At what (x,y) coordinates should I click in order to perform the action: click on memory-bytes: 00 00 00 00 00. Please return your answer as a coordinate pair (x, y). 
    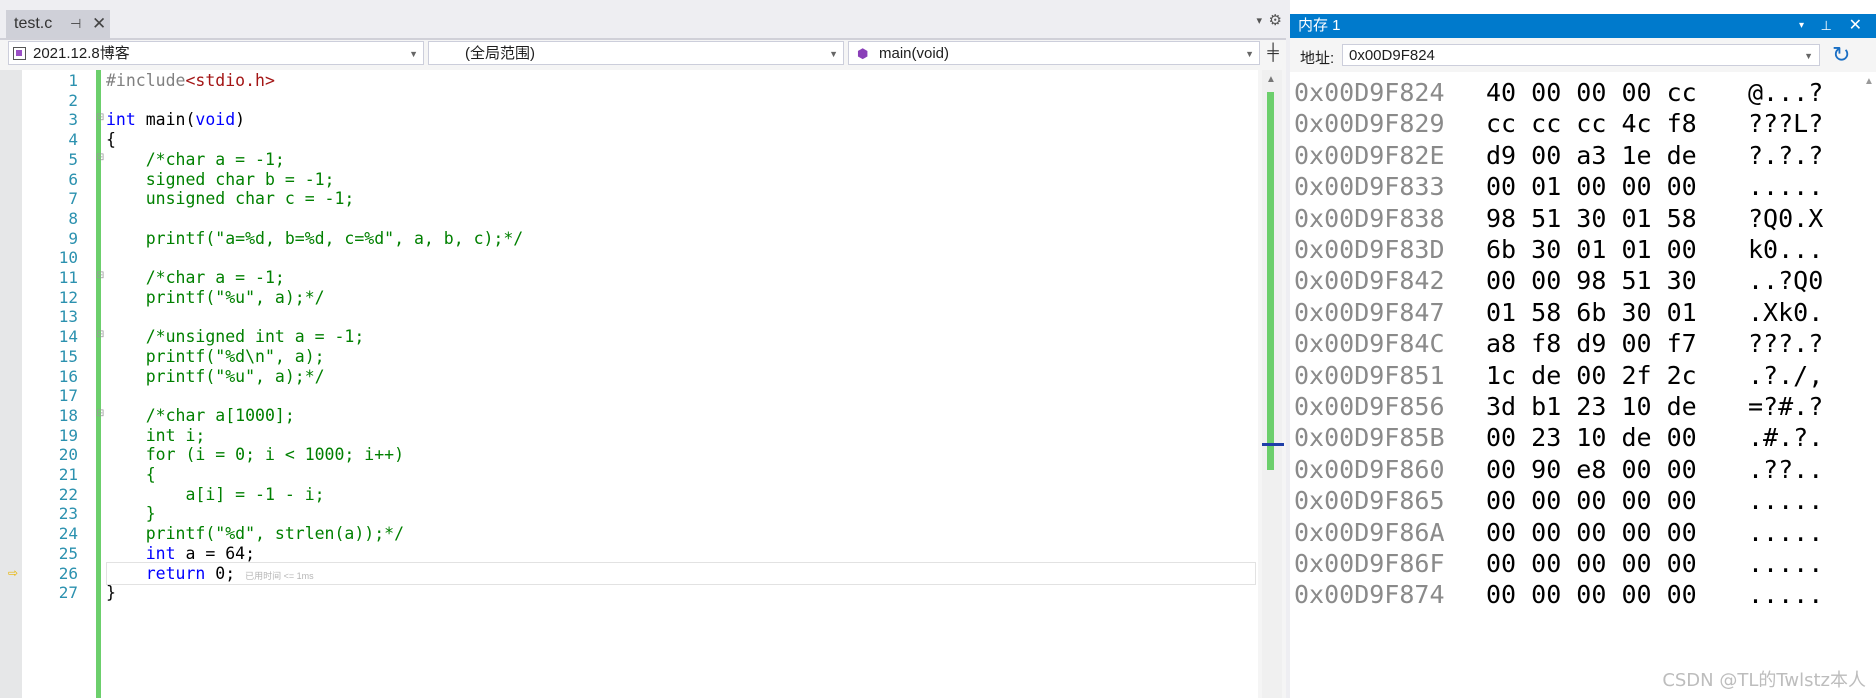
    Looking at the image, I should click on (1591, 595).